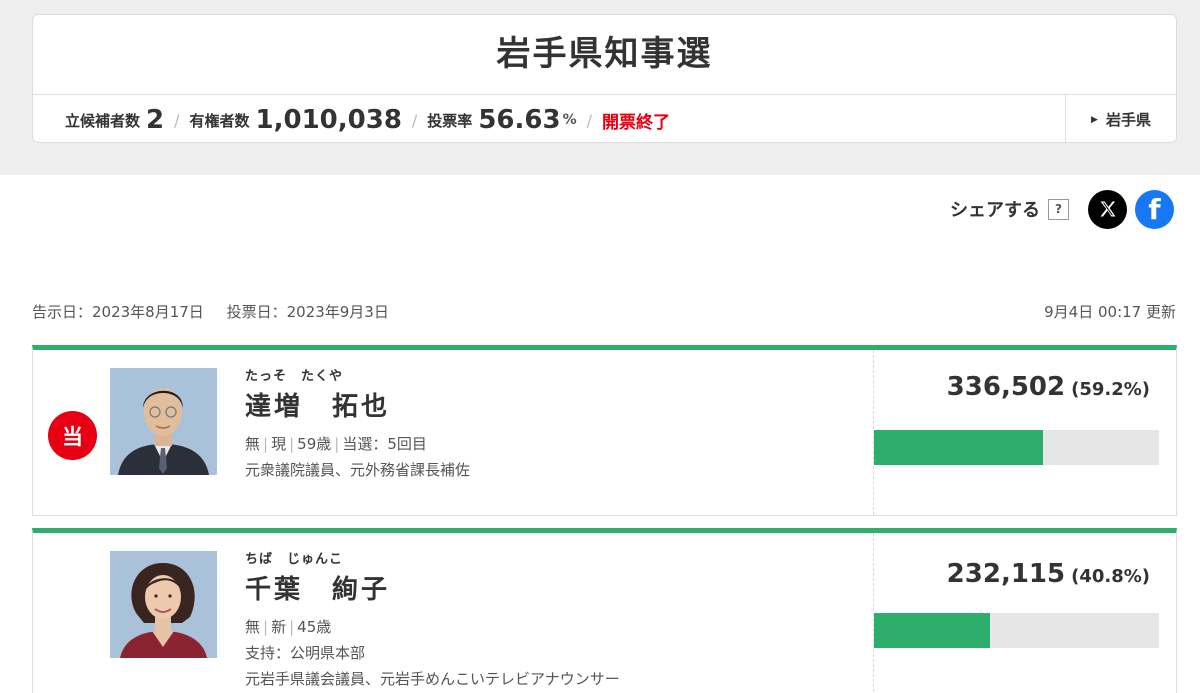  I want to click on voters-count: 1,010,038, so click(328, 120).